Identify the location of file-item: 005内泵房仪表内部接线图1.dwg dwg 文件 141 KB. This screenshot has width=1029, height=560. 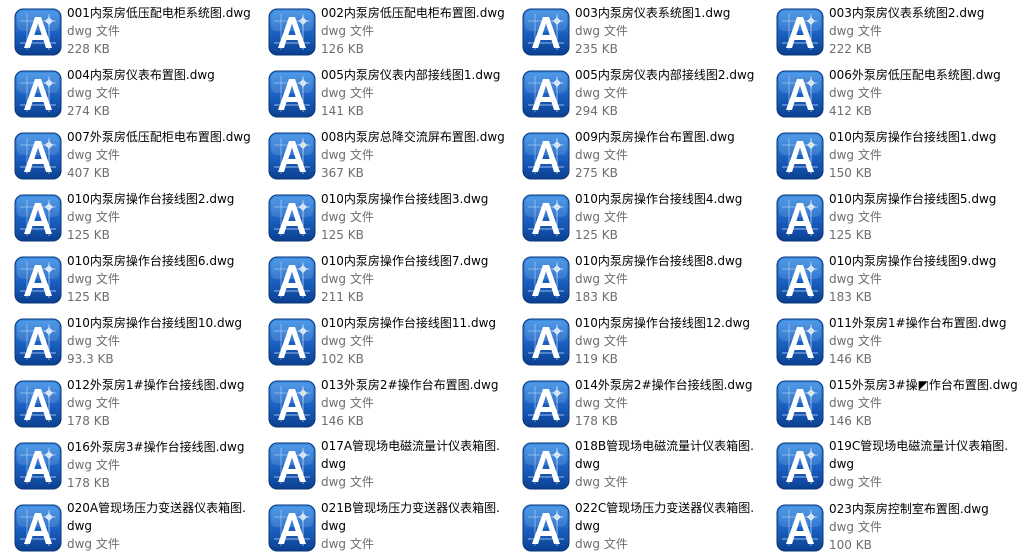
(379, 96).